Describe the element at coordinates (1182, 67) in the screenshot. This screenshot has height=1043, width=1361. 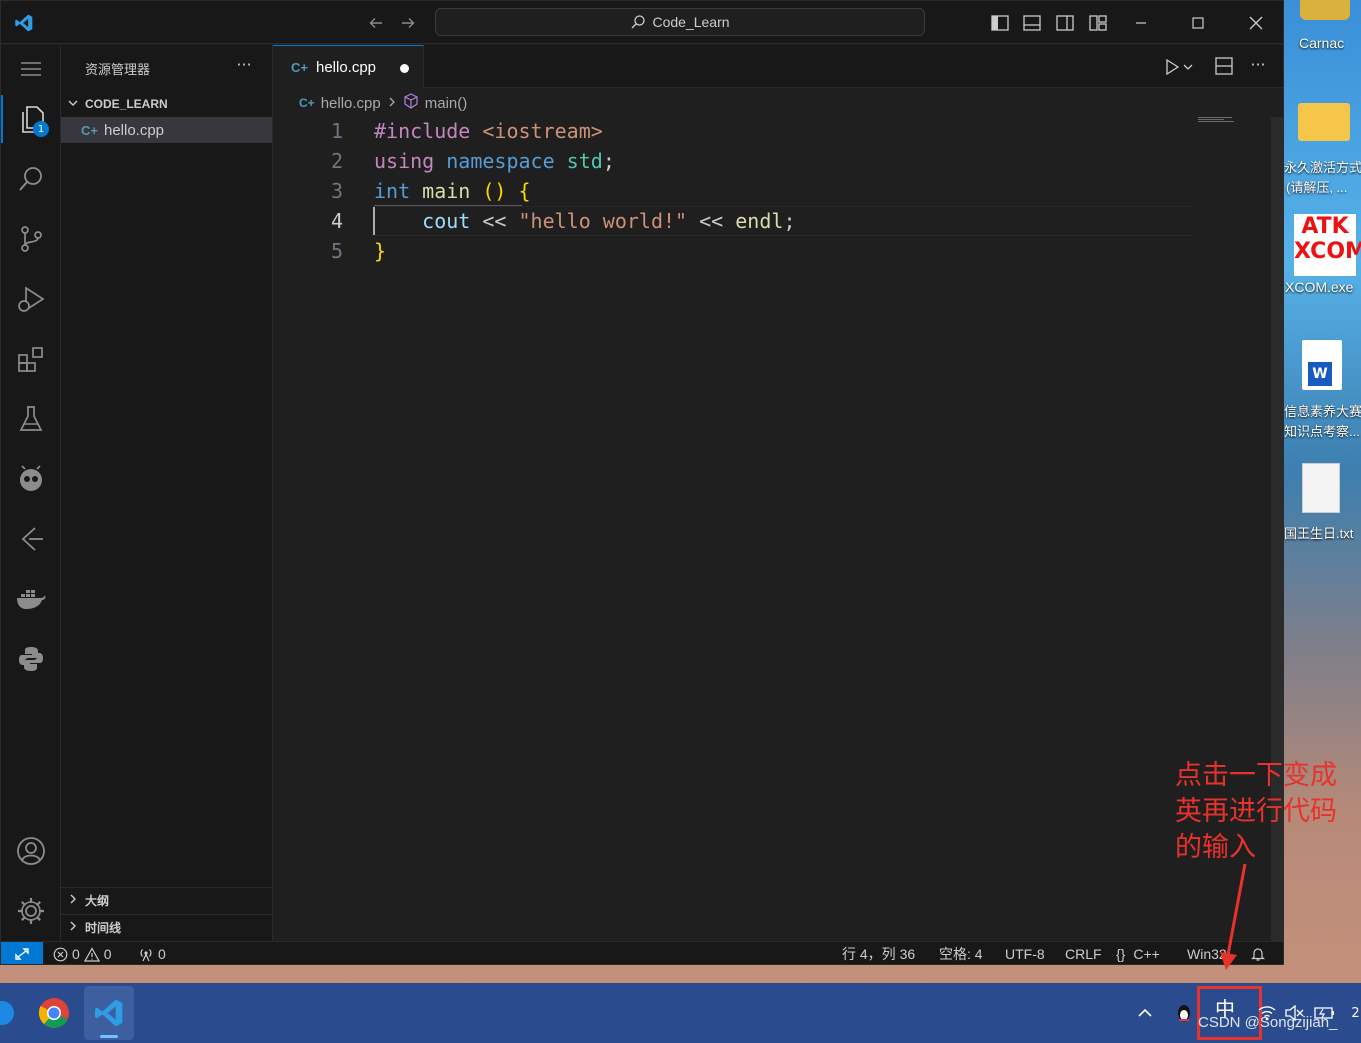
I see `run-icon` at that location.